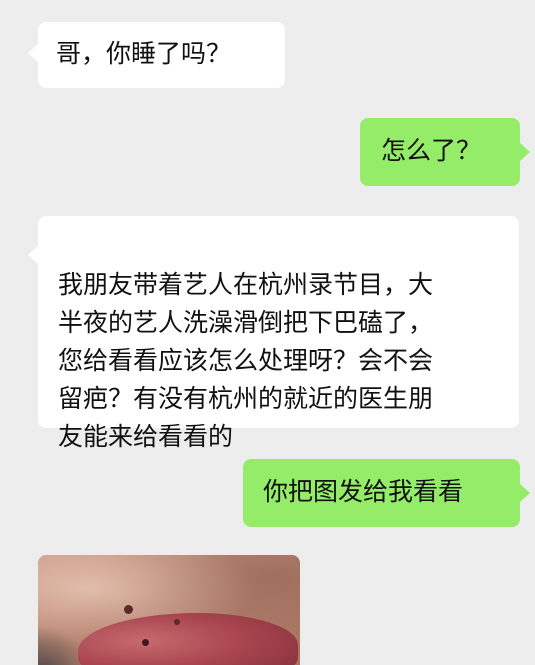  I want to click on outgoing-message-bubble: 怎么了？, so click(440, 152).